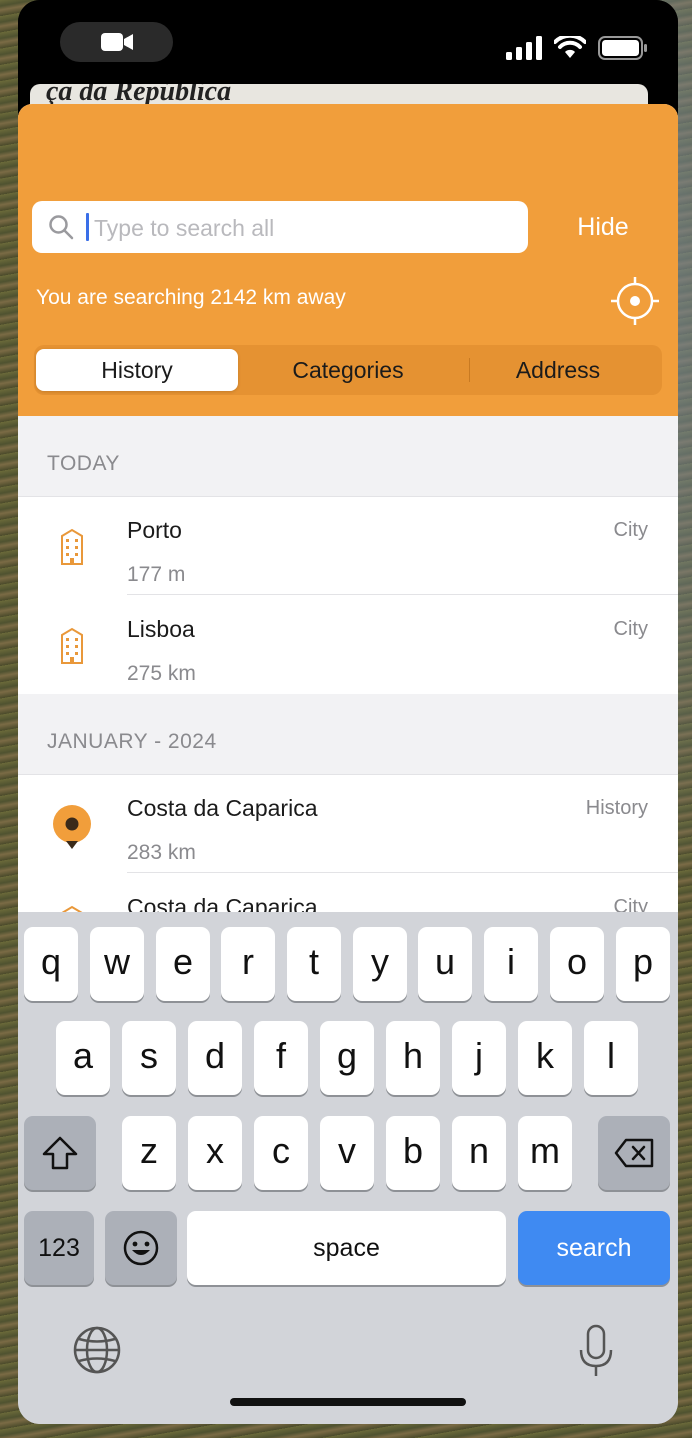 The height and width of the screenshot is (1438, 692). I want to click on key-y: y, so click(380, 964).